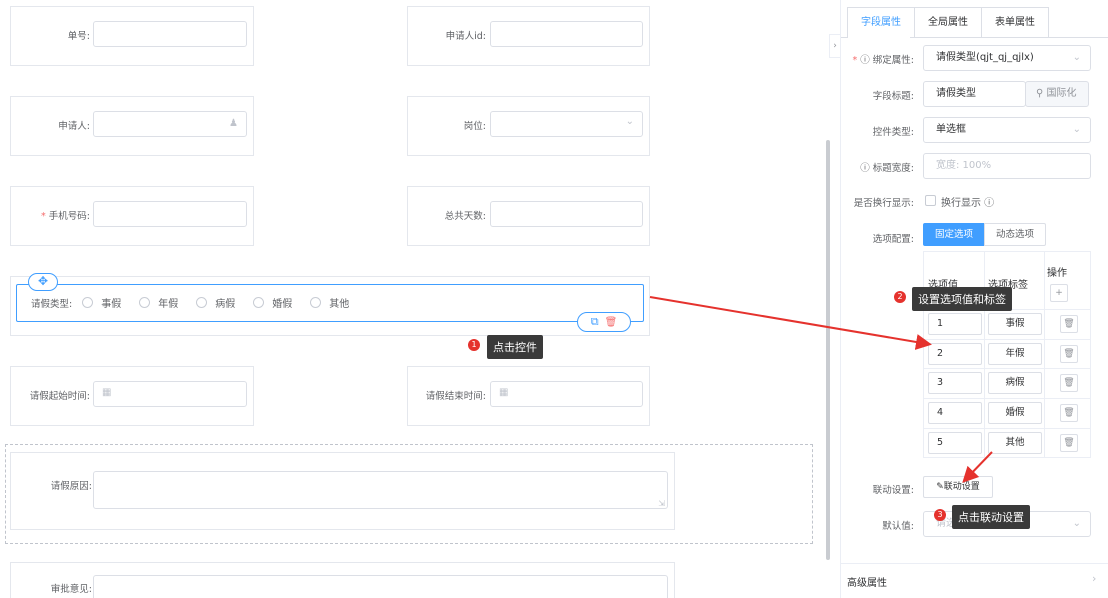  What do you see at coordinates (595, 322) in the screenshot?
I see `copy-icon: ⧉` at bounding box center [595, 322].